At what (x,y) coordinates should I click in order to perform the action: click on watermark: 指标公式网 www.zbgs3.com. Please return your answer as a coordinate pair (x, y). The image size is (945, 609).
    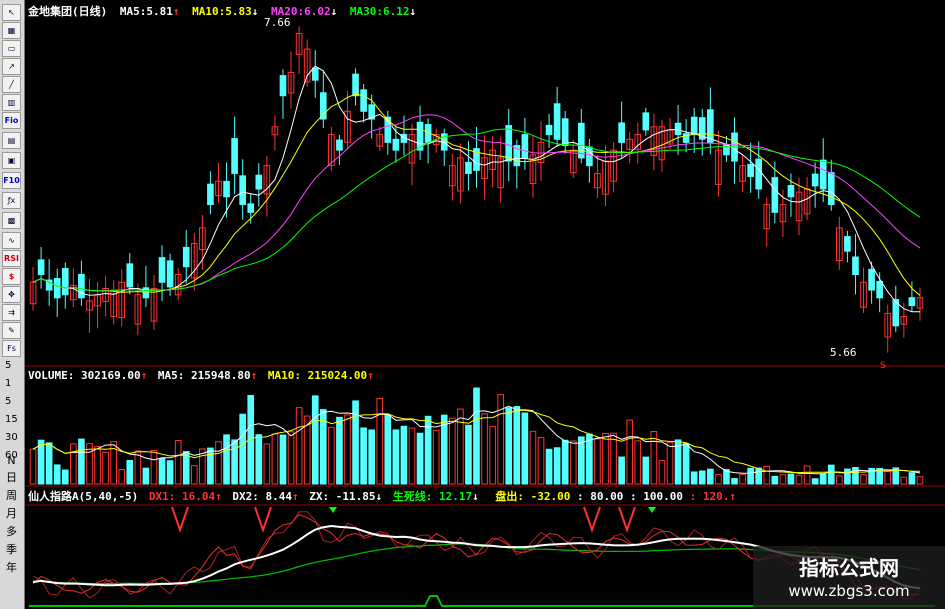
    Looking at the image, I should click on (849, 577).